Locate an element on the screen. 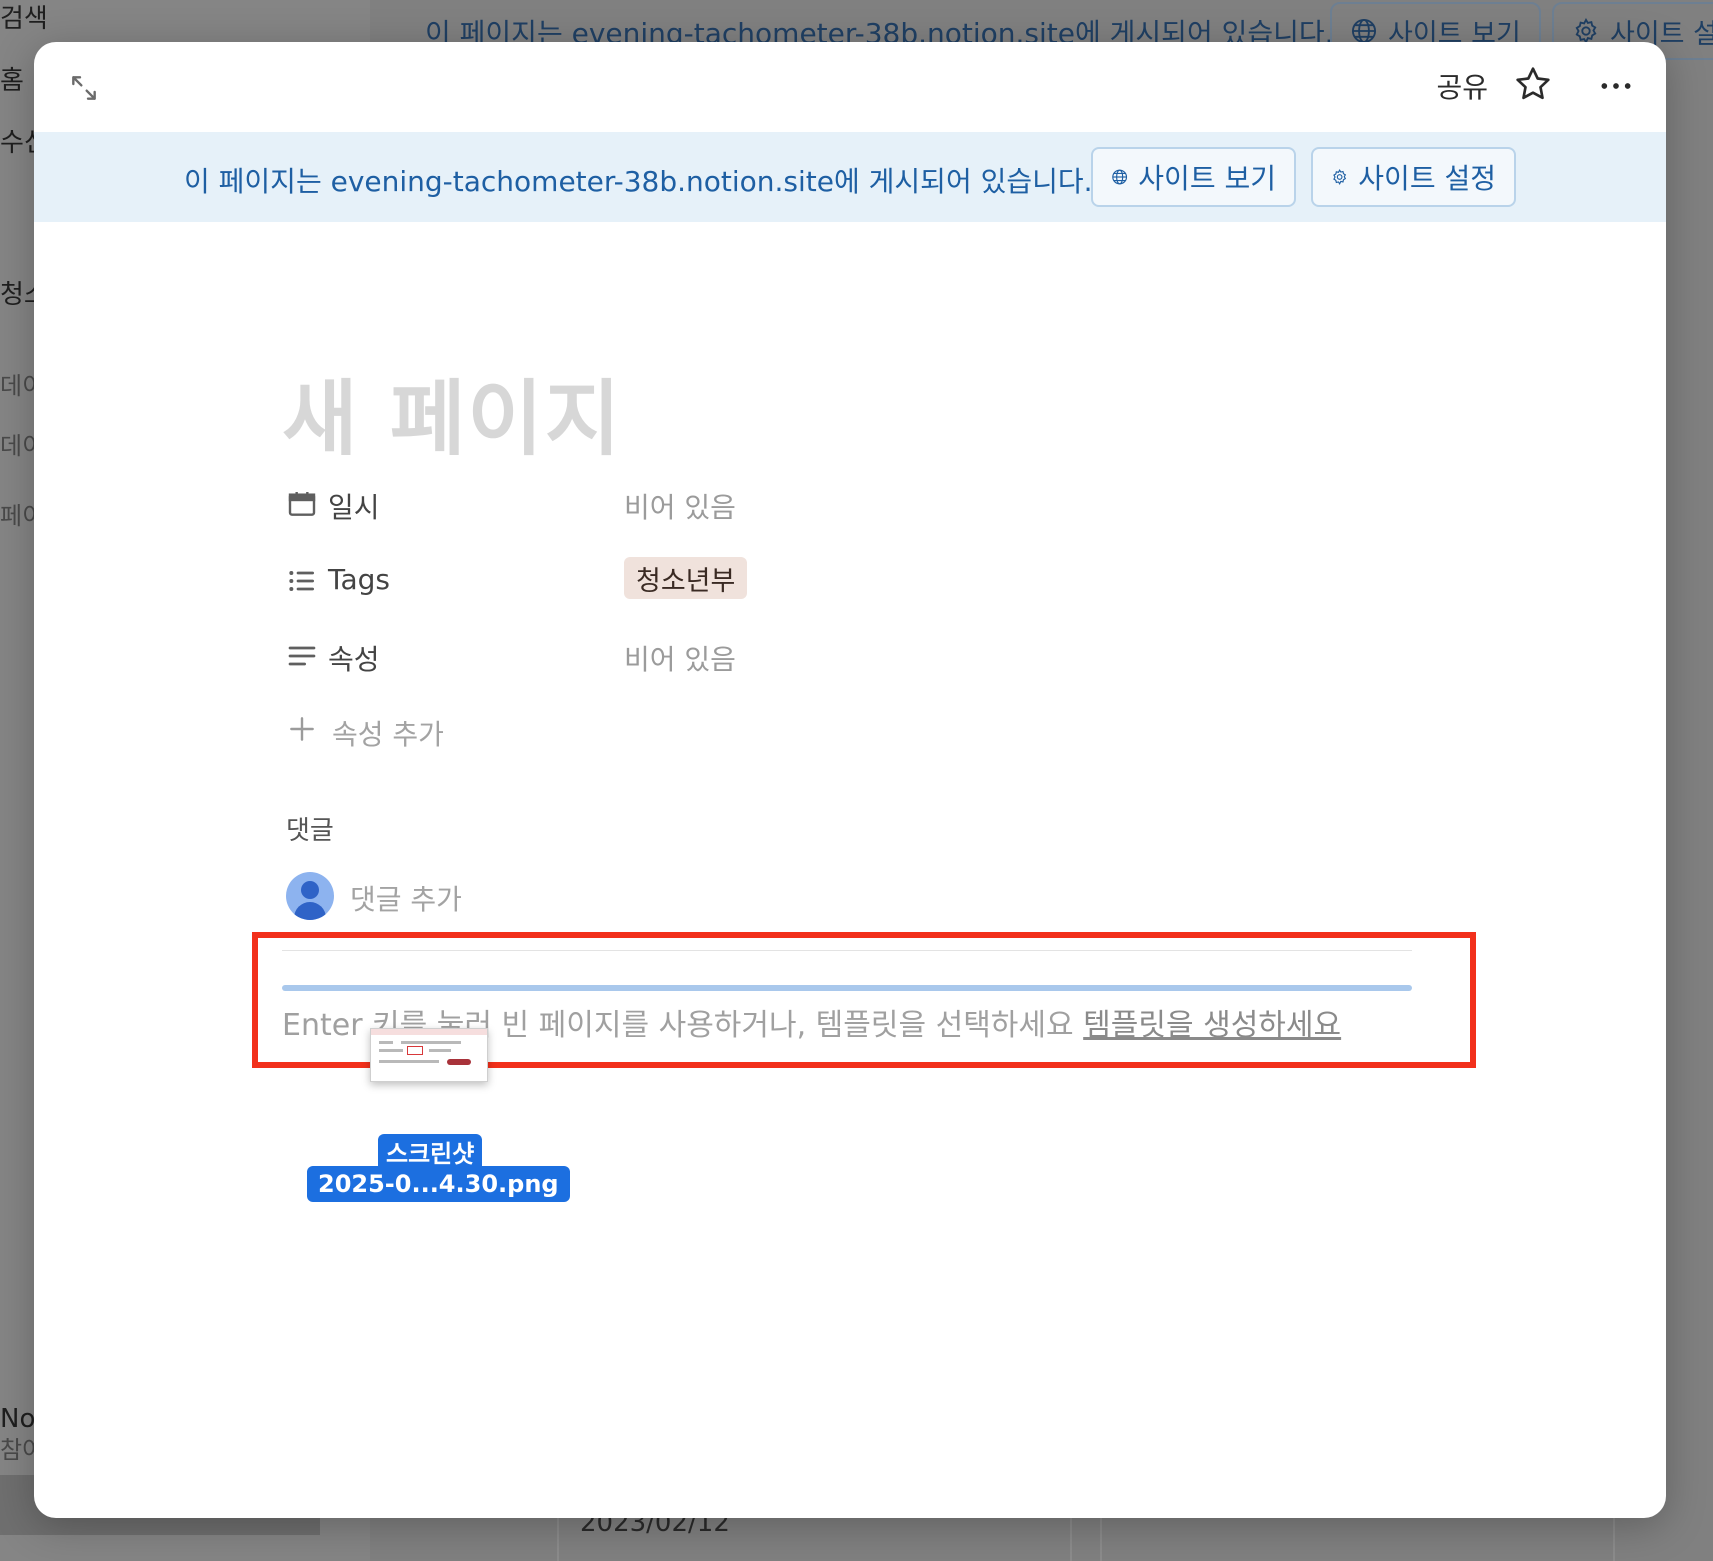 This screenshot has height=1561, width=1713. add-comment-input: 댓글 추가 is located at coordinates (406, 898).